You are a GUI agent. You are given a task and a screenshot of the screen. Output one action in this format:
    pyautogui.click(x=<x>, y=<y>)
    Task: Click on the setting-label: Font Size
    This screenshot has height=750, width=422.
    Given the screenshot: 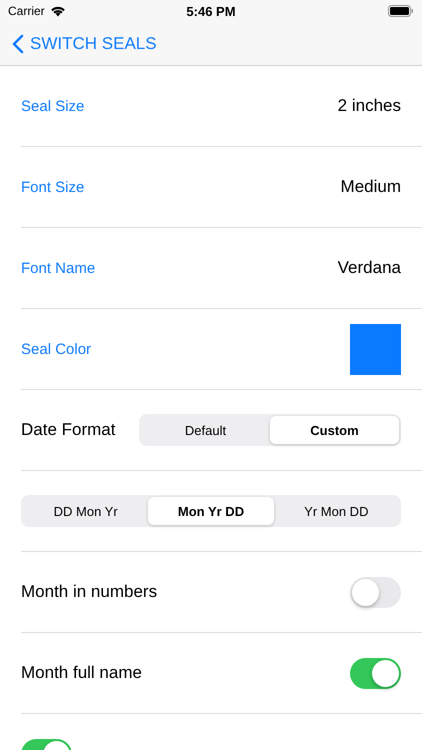 What is the action you would take?
    pyautogui.click(x=52, y=187)
    